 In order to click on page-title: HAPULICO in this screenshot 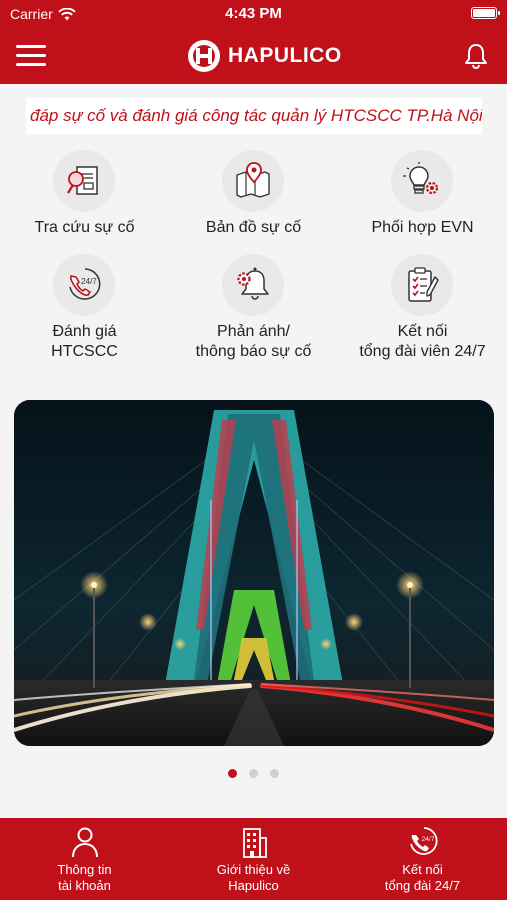, I will do `click(285, 55)`.